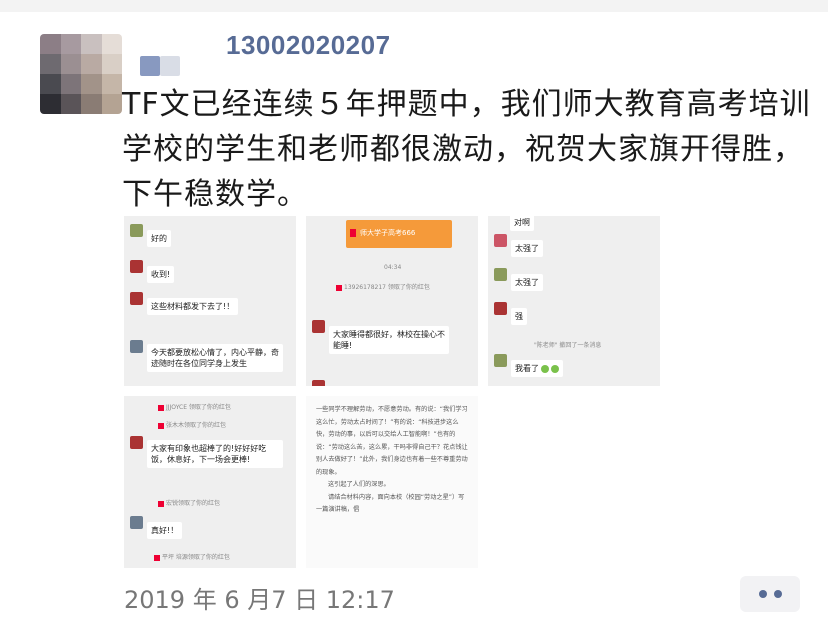  What do you see at coordinates (390, 503) in the screenshot?
I see `essay-paragraph: 请结合材料内容，面向本校（校园“劳动之星”）写一篇演讲稿，倡` at bounding box center [390, 503].